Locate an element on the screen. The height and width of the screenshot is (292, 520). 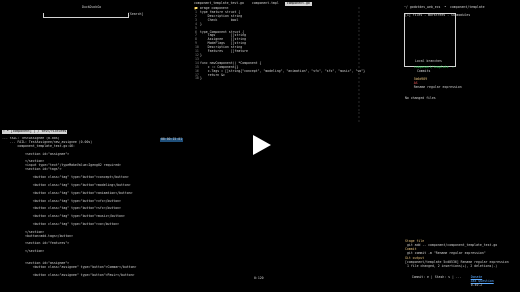
git-header: ~/ godotdev_web_ecs • component/template is located at coordinates (444, 7).